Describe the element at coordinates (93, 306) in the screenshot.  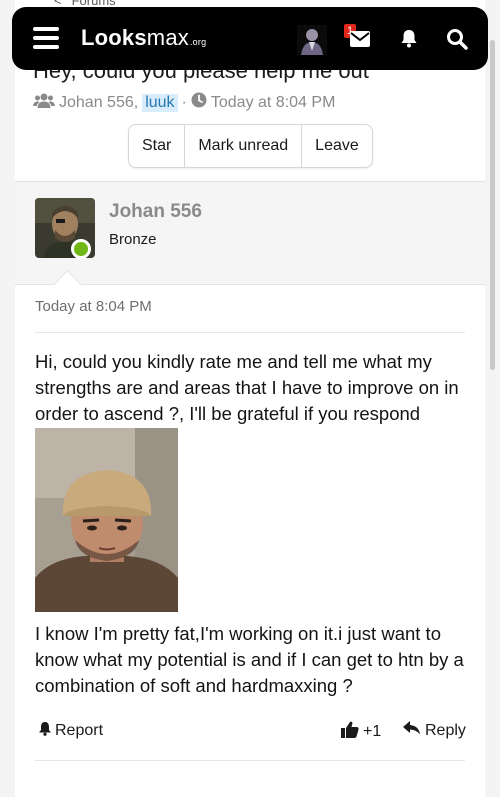
I see `post-date: Today at 8:04 PM` at that location.